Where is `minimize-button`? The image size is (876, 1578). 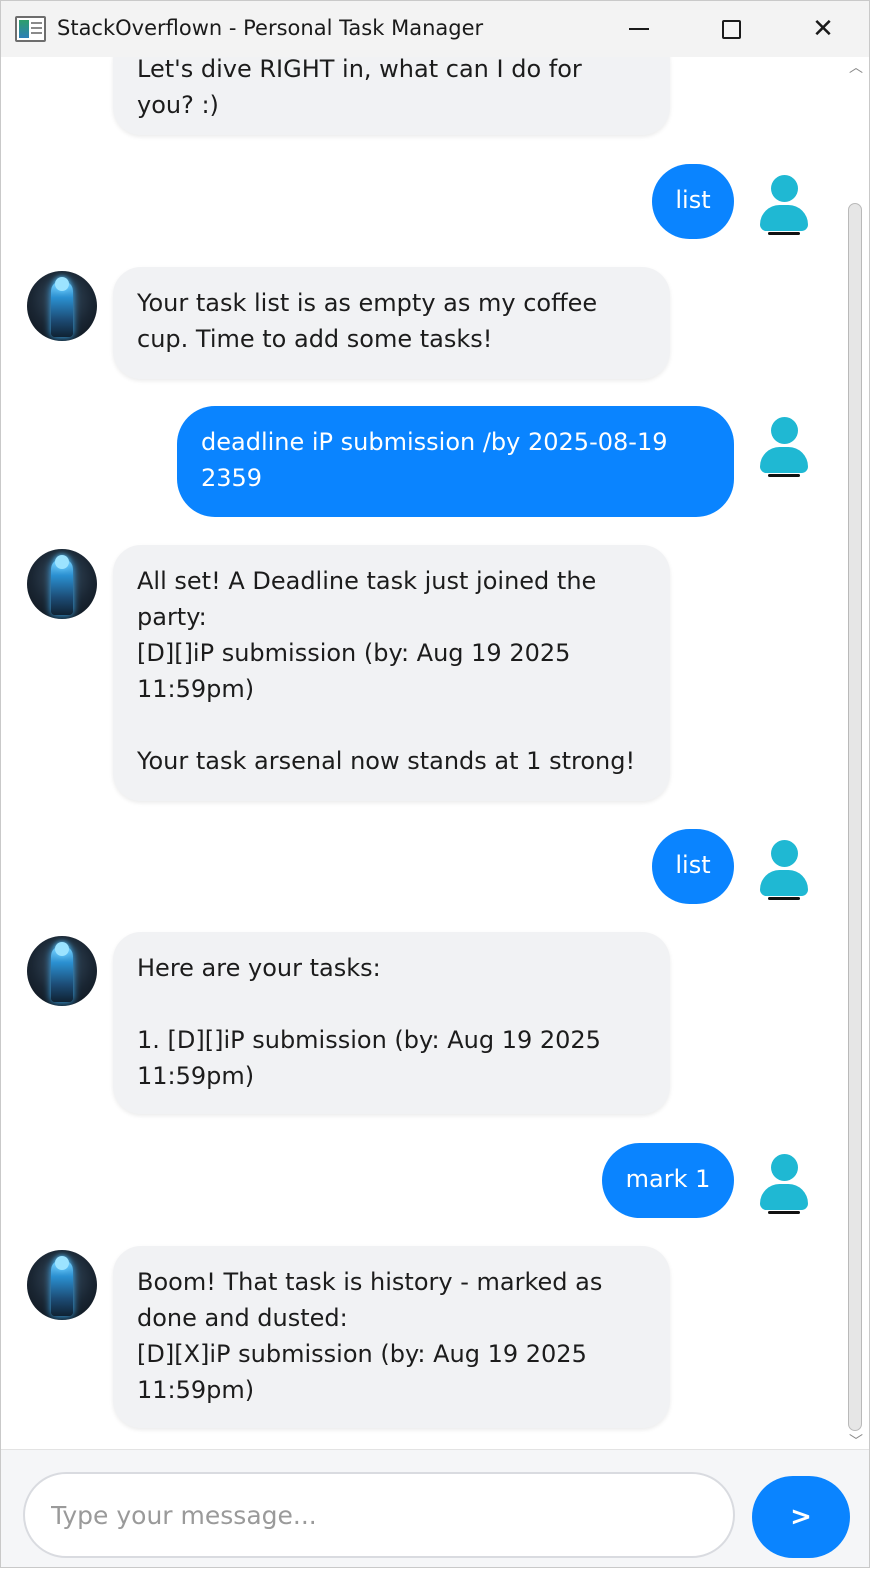 minimize-button is located at coordinates (639, 29).